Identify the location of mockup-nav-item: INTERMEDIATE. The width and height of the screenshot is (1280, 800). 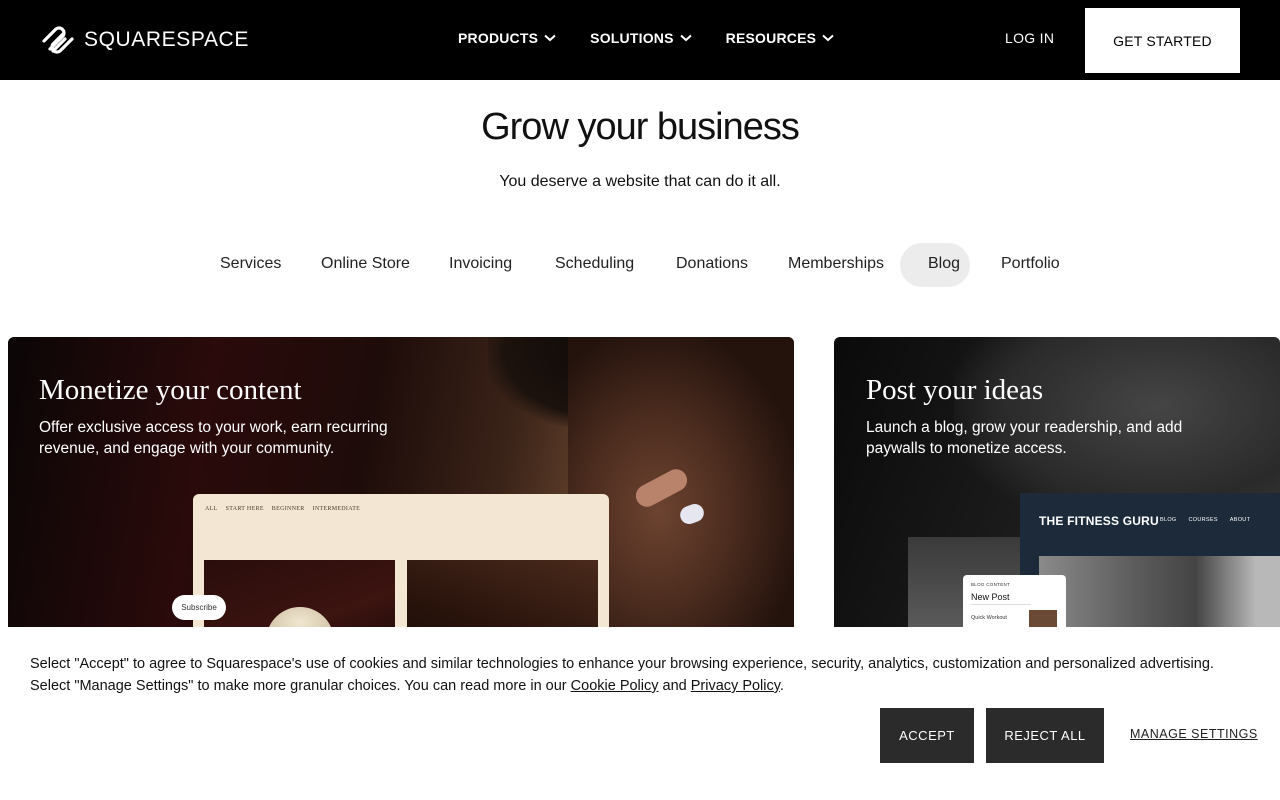
(336, 509).